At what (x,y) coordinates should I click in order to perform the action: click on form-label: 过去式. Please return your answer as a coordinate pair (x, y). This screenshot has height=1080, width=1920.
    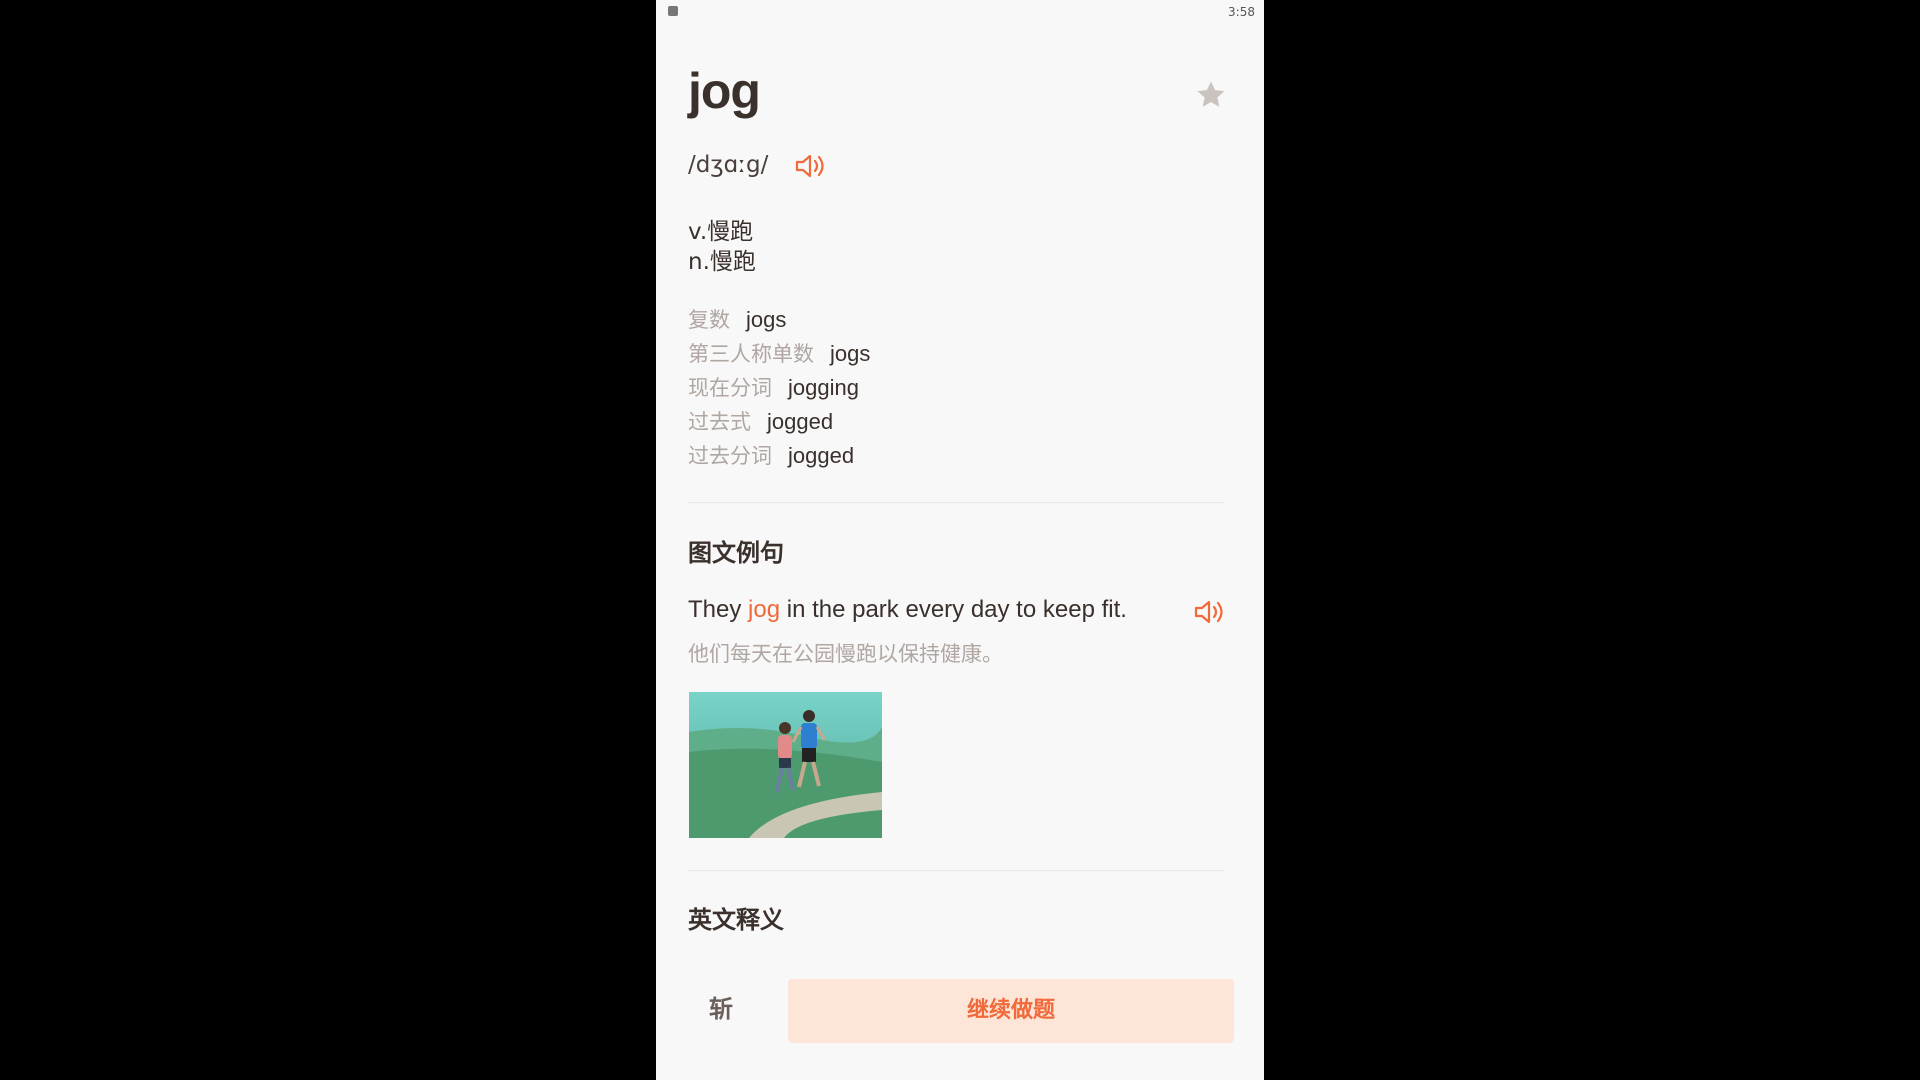
    Looking at the image, I should click on (719, 422).